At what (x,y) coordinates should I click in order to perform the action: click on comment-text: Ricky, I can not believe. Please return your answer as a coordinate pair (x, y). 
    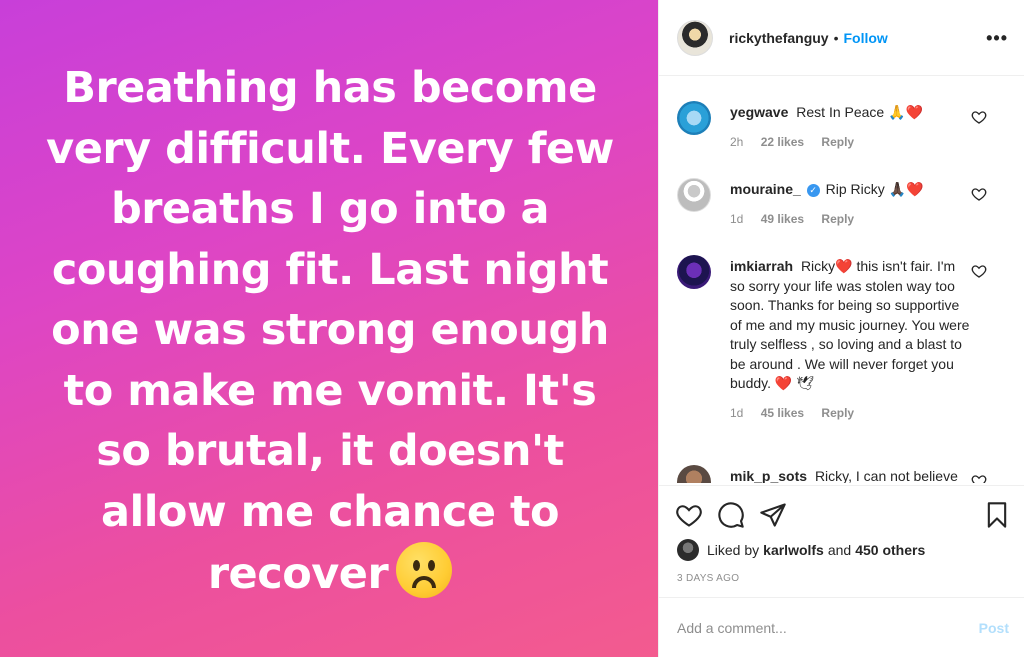
    Looking at the image, I should click on (886, 475).